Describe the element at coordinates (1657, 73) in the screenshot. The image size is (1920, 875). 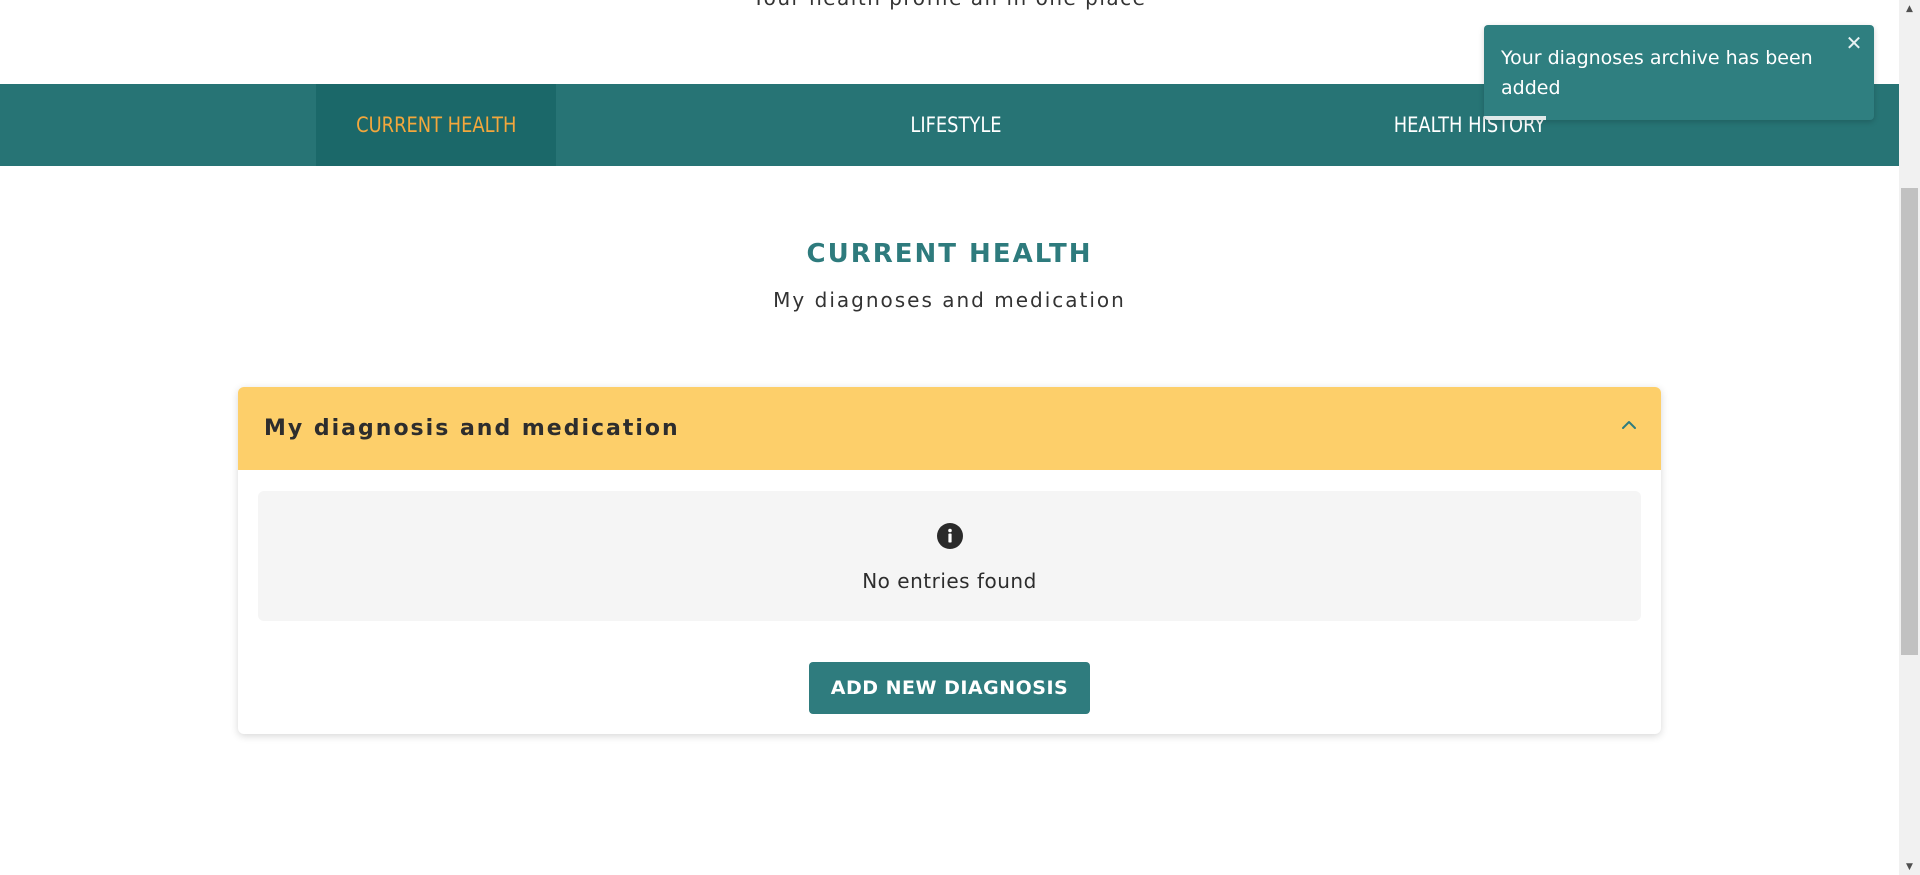
I see `toast-message: Your diagnoses archive has been added` at that location.